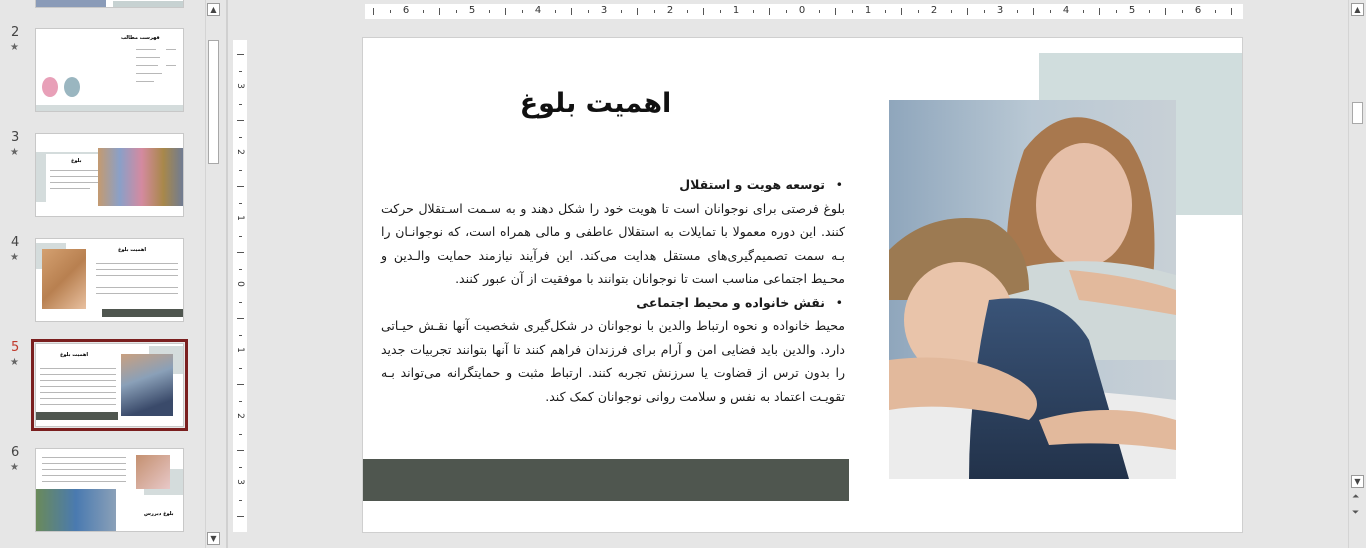 This screenshot has height=548, width=1366. Describe the element at coordinates (109, 385) in the screenshot. I see `slide-thumbnail-5-selected: اهمیت بلوغ` at that location.